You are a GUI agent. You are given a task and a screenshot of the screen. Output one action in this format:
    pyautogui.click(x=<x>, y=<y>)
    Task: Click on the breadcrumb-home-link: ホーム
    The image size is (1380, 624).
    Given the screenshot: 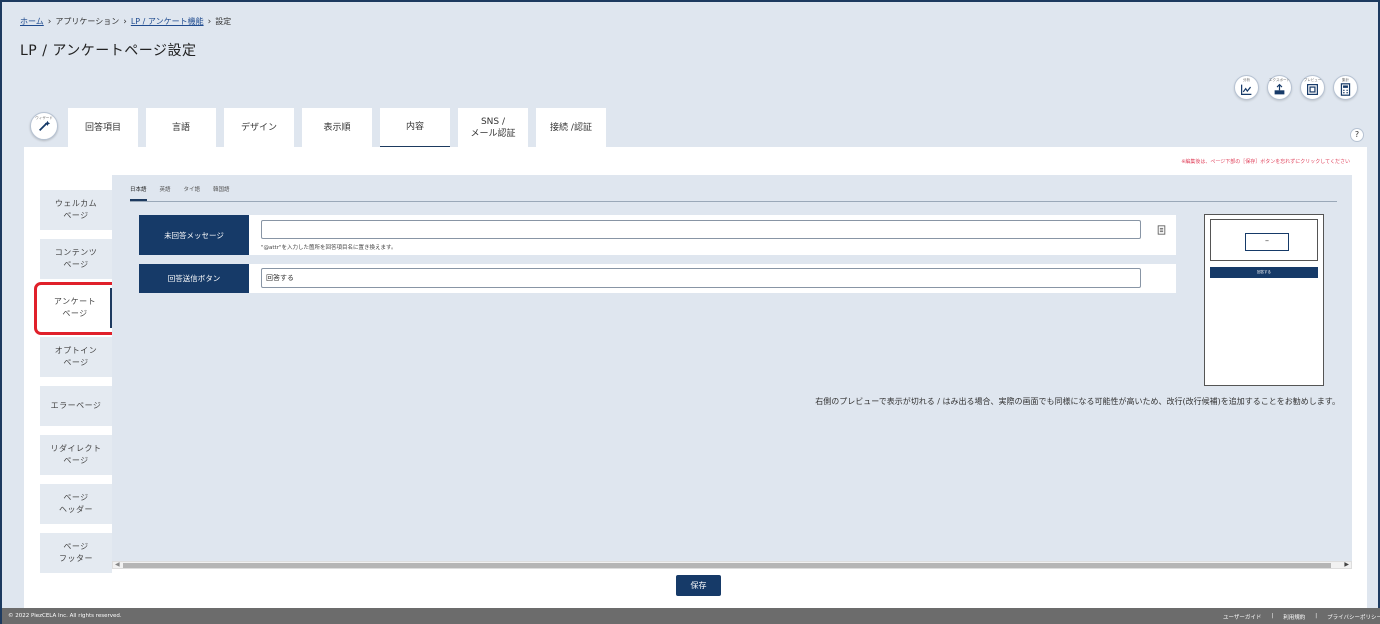 What is the action you would take?
    pyautogui.click(x=32, y=21)
    